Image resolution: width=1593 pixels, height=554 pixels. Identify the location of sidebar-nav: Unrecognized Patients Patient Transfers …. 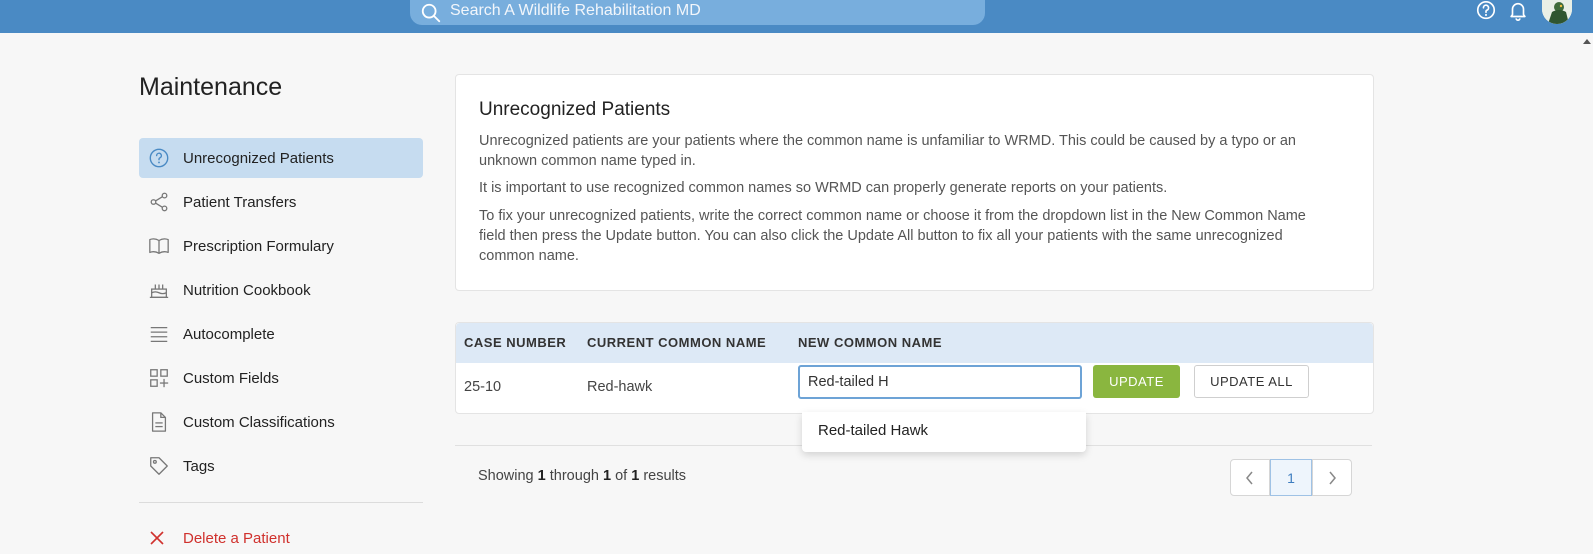
(281, 314).